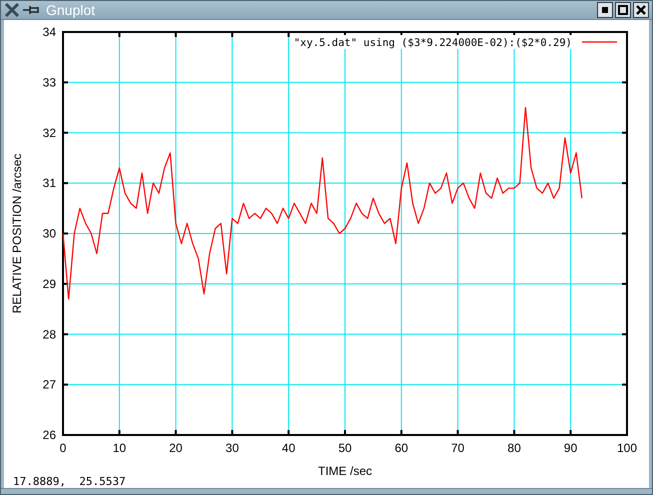 The width and height of the screenshot is (653, 495). I want to click on tick-label: 60, so click(401, 448).